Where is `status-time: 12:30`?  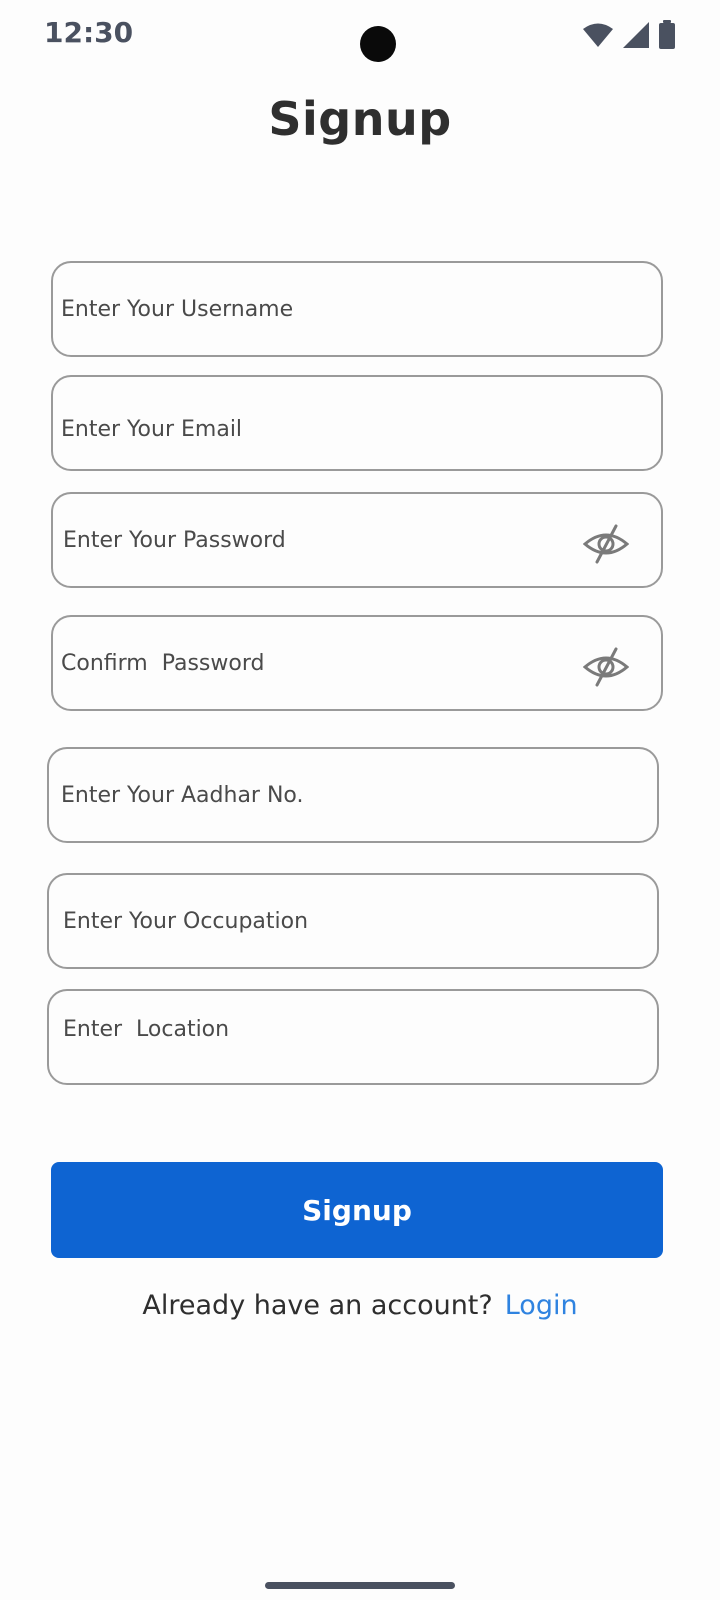 status-time: 12:30 is located at coordinates (89, 32).